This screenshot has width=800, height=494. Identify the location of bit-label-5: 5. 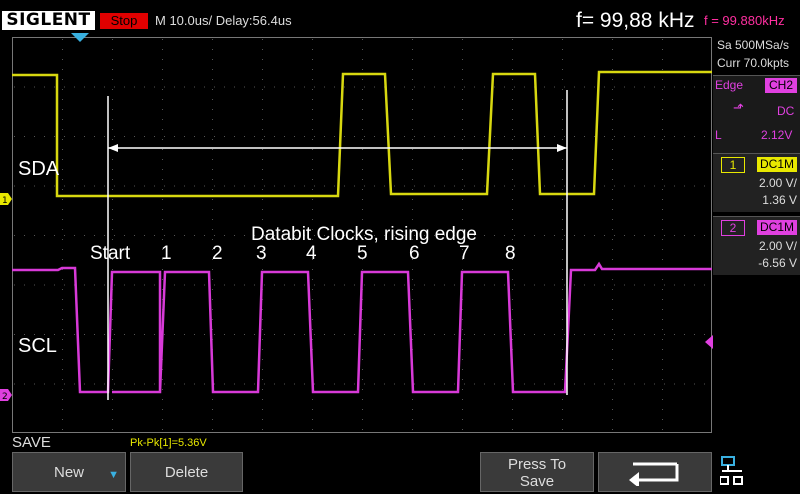
(362, 253).